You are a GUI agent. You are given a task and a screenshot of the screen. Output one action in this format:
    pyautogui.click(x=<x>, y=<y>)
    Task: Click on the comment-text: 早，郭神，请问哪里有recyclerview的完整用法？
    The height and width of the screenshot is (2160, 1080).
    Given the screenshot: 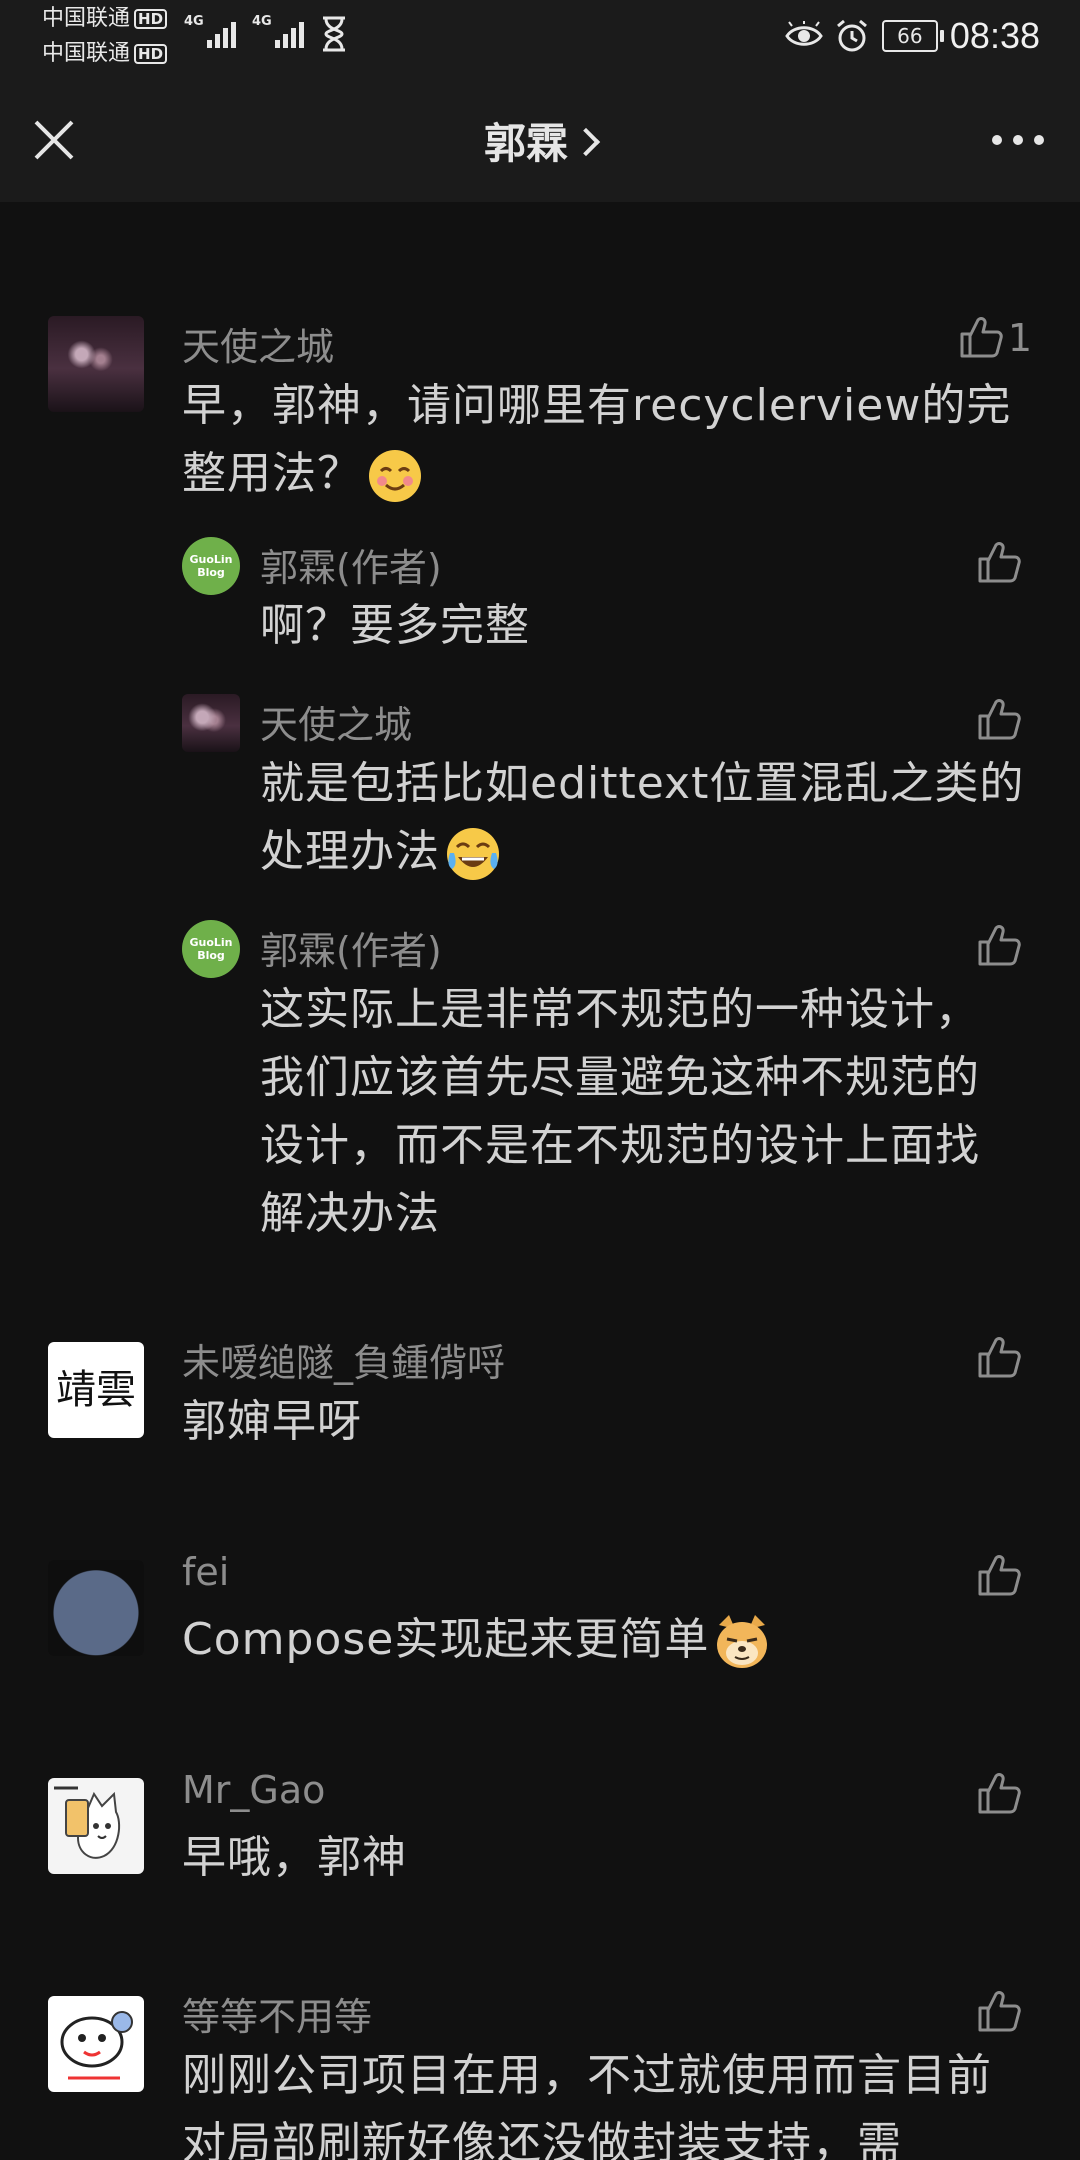 What is the action you would take?
    pyautogui.click(x=597, y=439)
    